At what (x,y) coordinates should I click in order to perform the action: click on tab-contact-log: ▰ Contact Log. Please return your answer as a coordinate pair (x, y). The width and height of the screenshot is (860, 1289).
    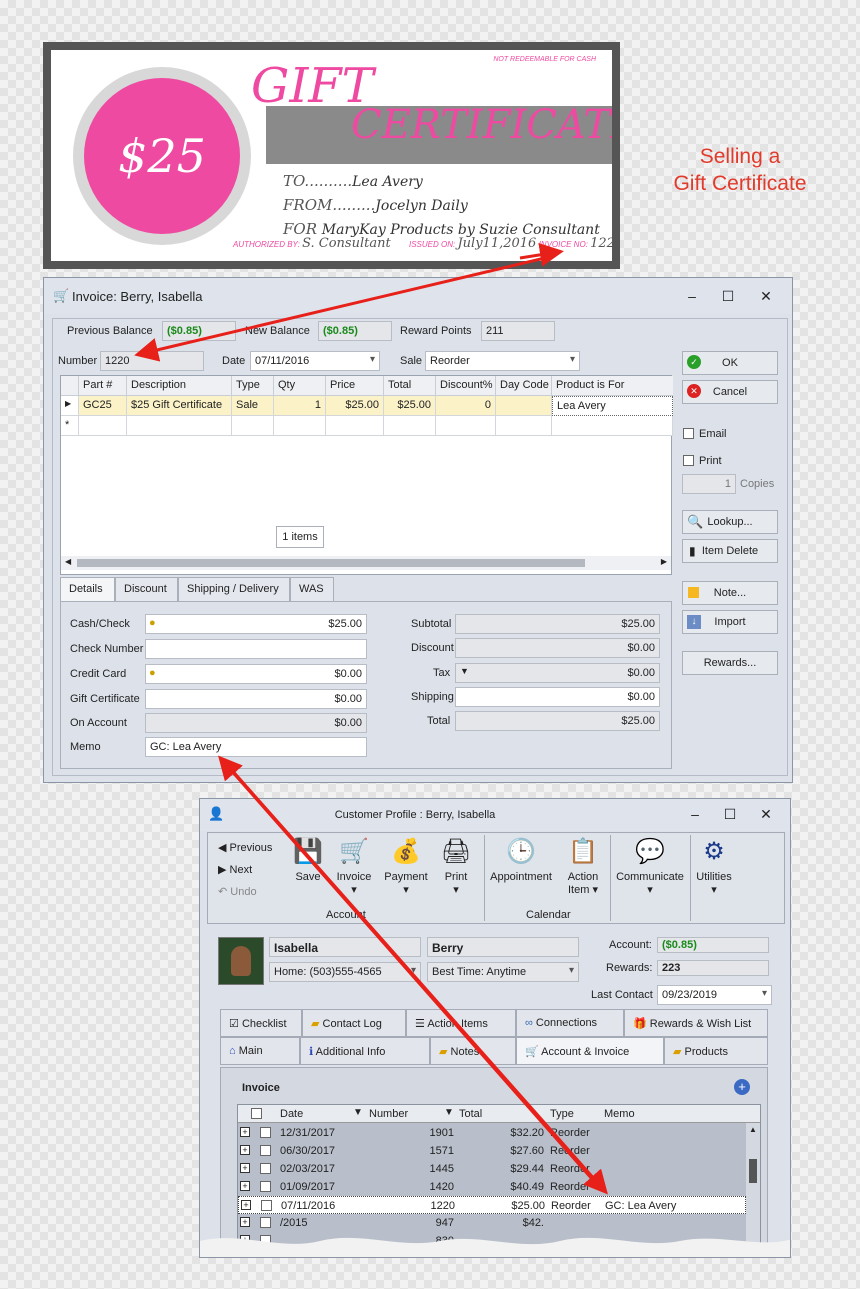
    Looking at the image, I should click on (354, 1023).